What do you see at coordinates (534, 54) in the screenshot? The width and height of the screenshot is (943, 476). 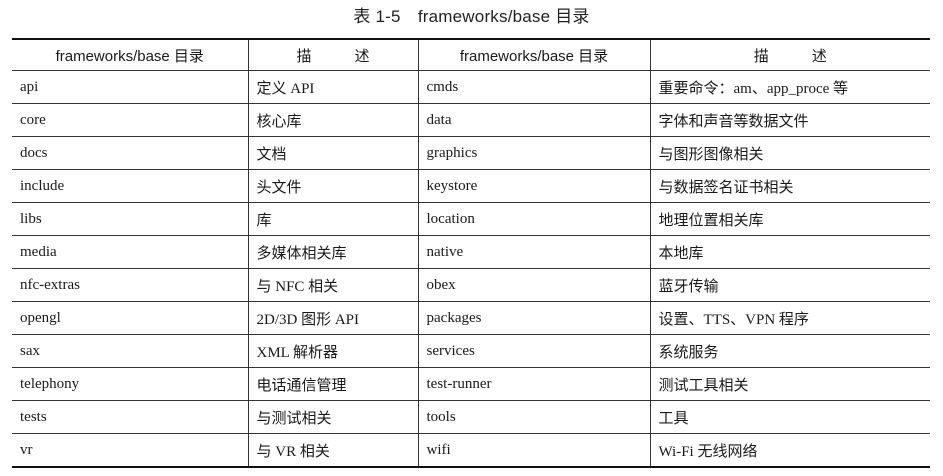 I see `header-directory-right: frameworks/base 目录` at bounding box center [534, 54].